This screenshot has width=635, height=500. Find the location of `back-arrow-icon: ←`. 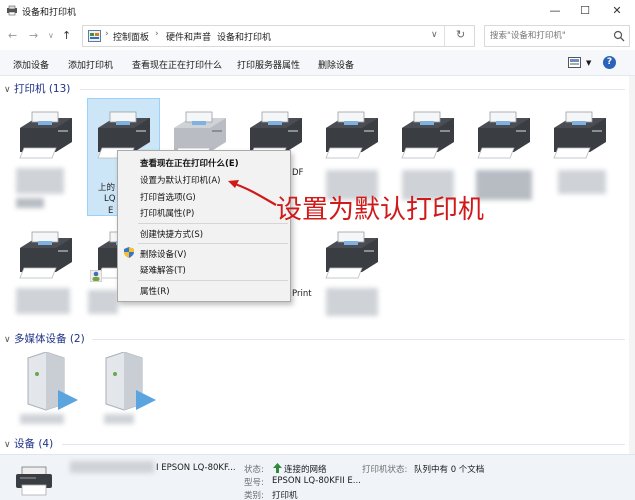

back-arrow-icon: ← is located at coordinates (12, 35).